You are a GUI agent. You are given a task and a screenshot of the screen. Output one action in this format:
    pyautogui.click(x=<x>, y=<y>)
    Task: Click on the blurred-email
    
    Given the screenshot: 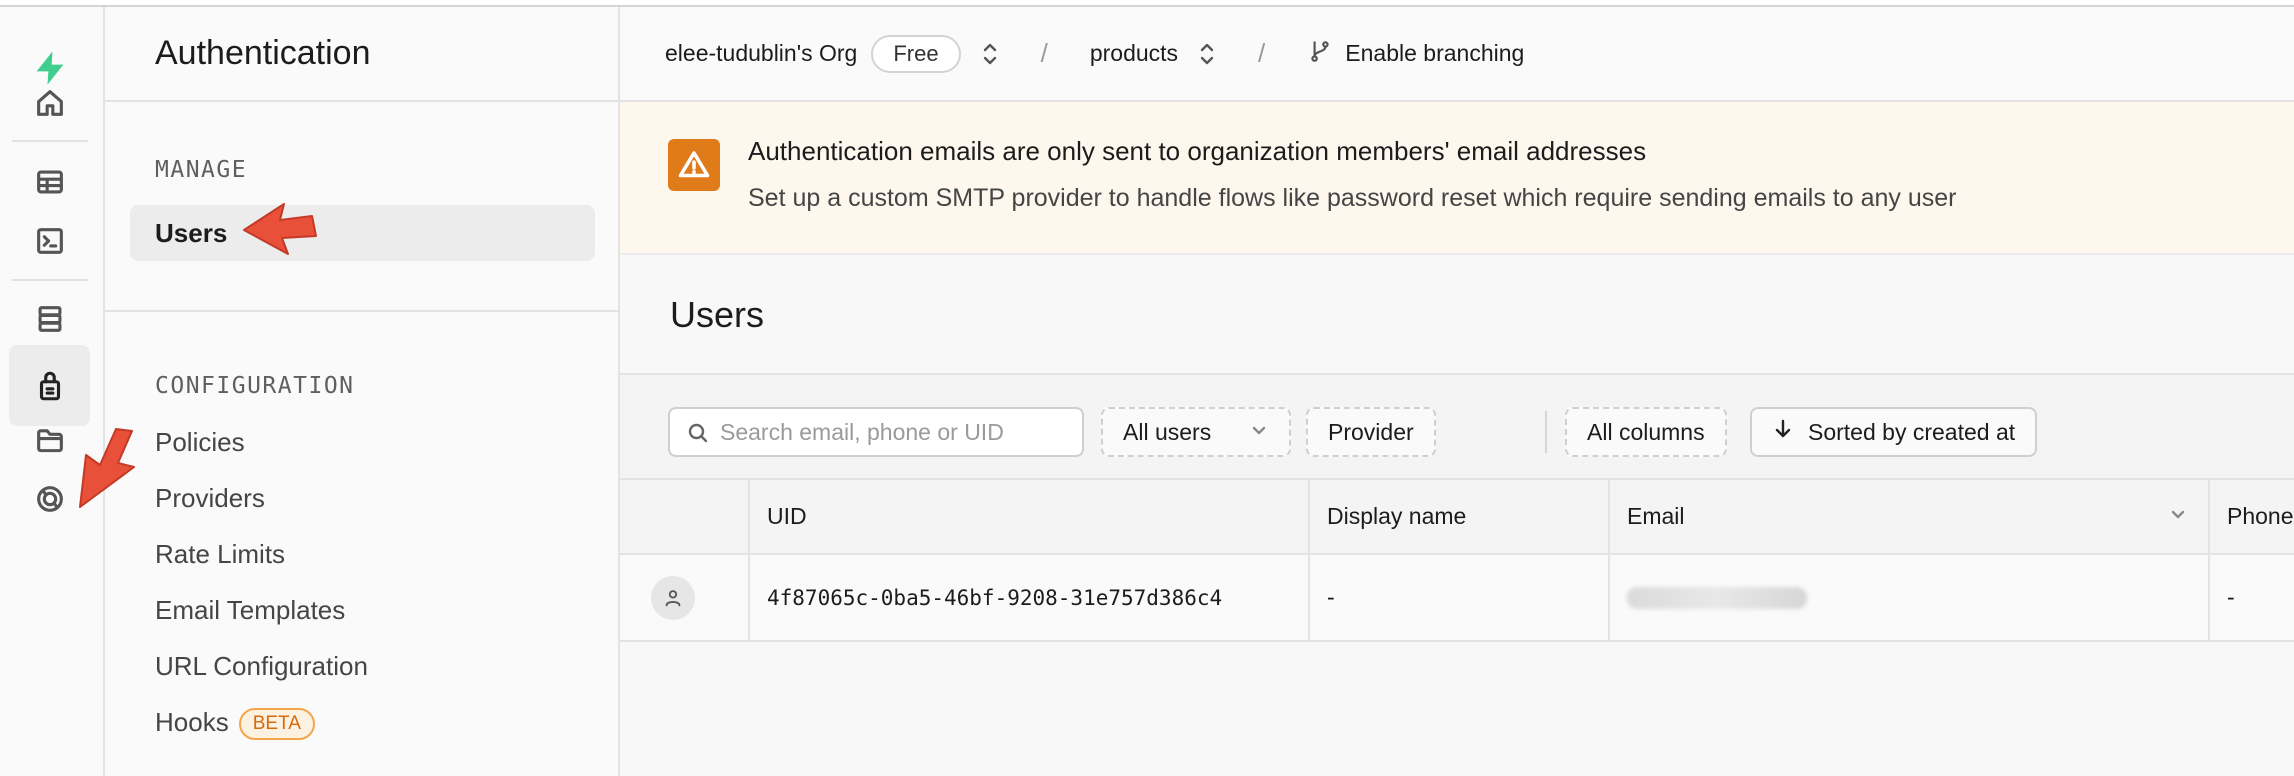 What is the action you would take?
    pyautogui.click(x=1717, y=597)
    